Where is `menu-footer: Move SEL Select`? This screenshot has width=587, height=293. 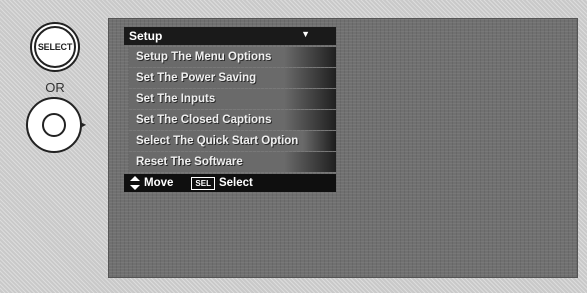 menu-footer: Move SEL Select is located at coordinates (230, 183).